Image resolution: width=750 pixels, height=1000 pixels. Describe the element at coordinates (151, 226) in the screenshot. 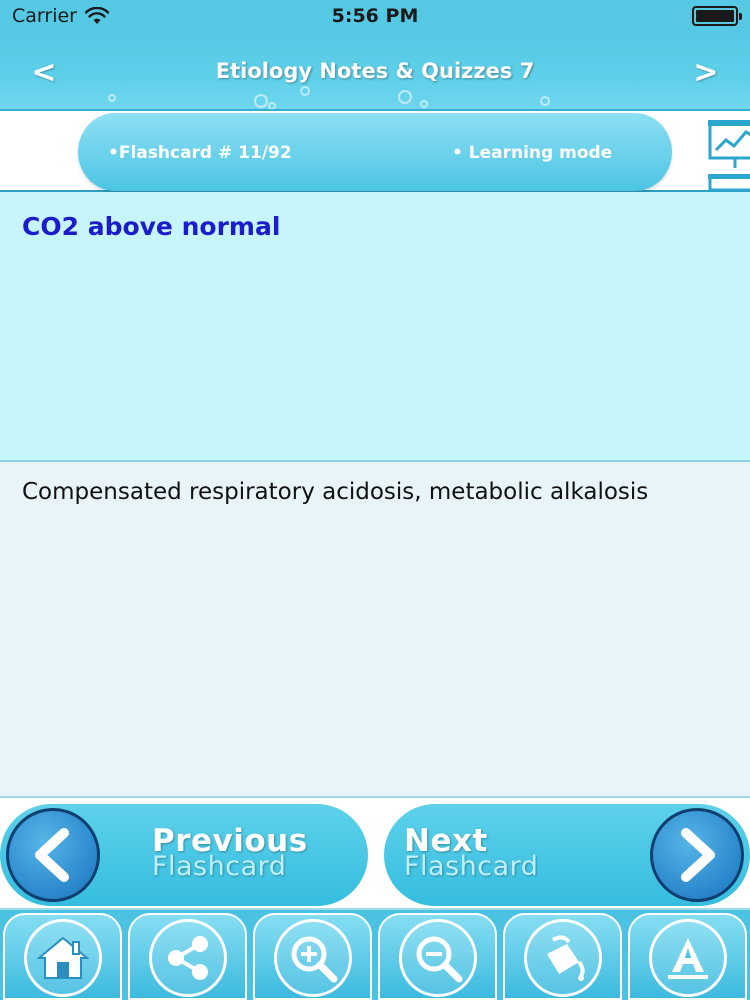

I see `question-text: CO2 above normal` at that location.